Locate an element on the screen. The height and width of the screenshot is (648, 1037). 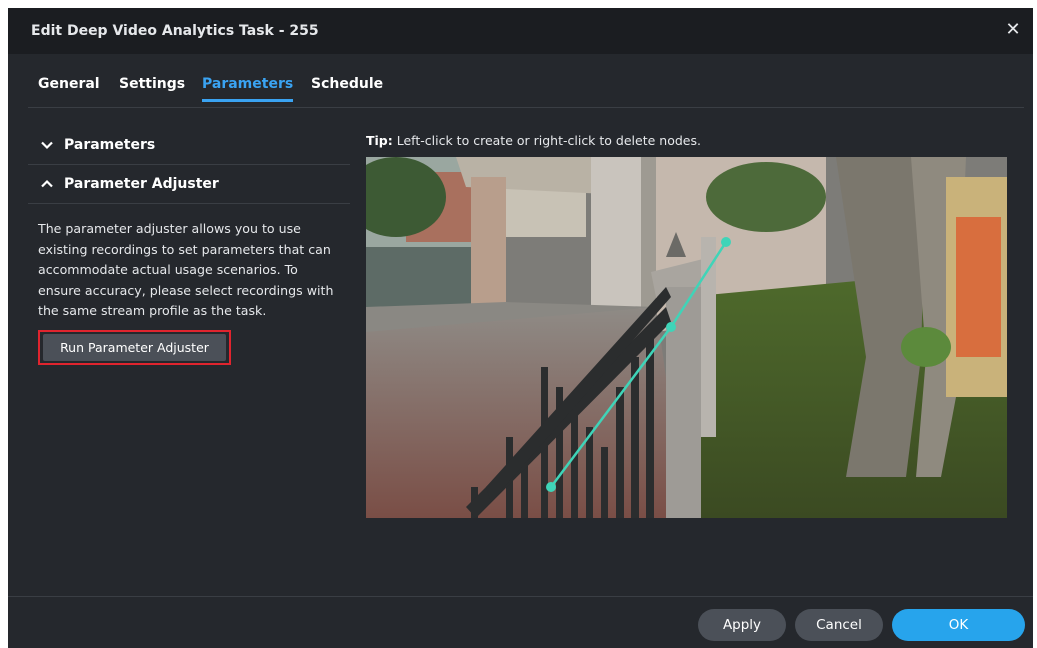
tab-bar: General Settings Parameters Schedule is located at coordinates (526, 81).